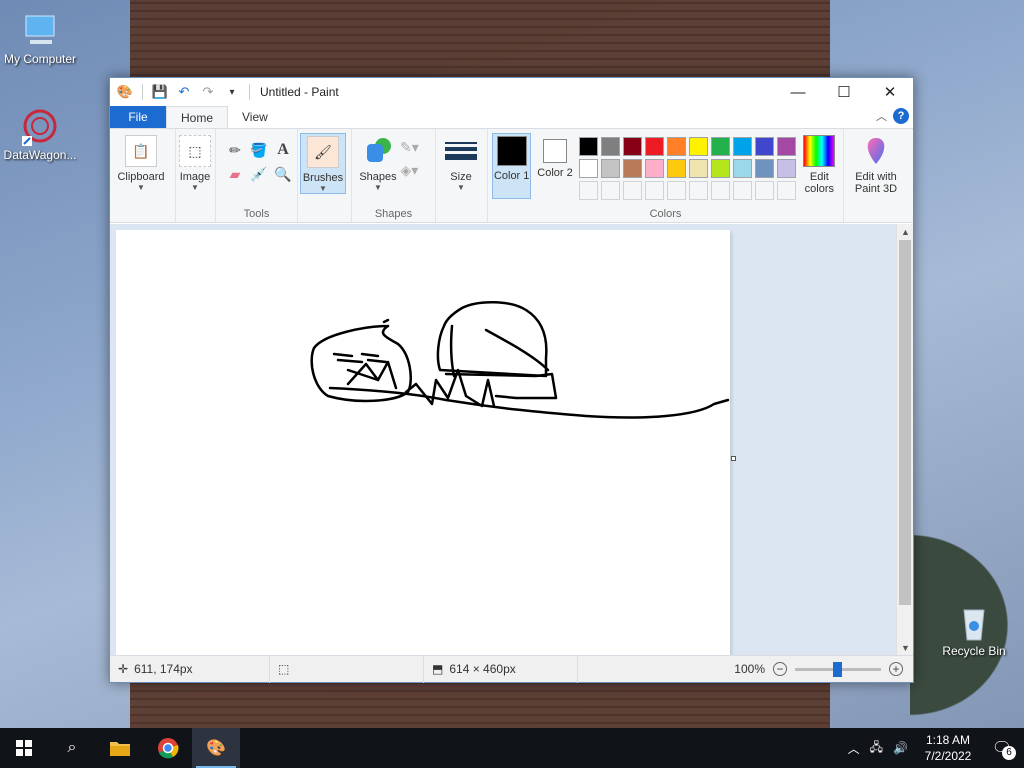 The width and height of the screenshot is (1024, 768). What do you see at coordinates (905, 648) in the screenshot?
I see `scroll-down-icon: ▼` at bounding box center [905, 648].